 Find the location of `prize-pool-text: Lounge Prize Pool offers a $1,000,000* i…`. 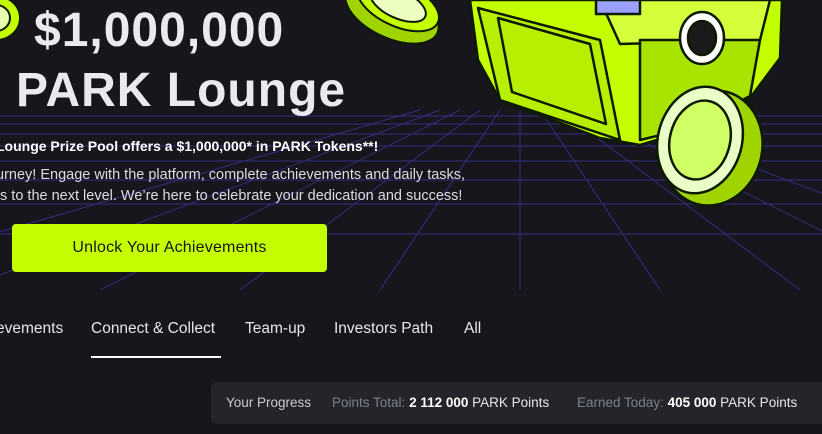

prize-pool-text: Lounge Prize Pool offers a $1,000,000* i… is located at coordinates (189, 146).